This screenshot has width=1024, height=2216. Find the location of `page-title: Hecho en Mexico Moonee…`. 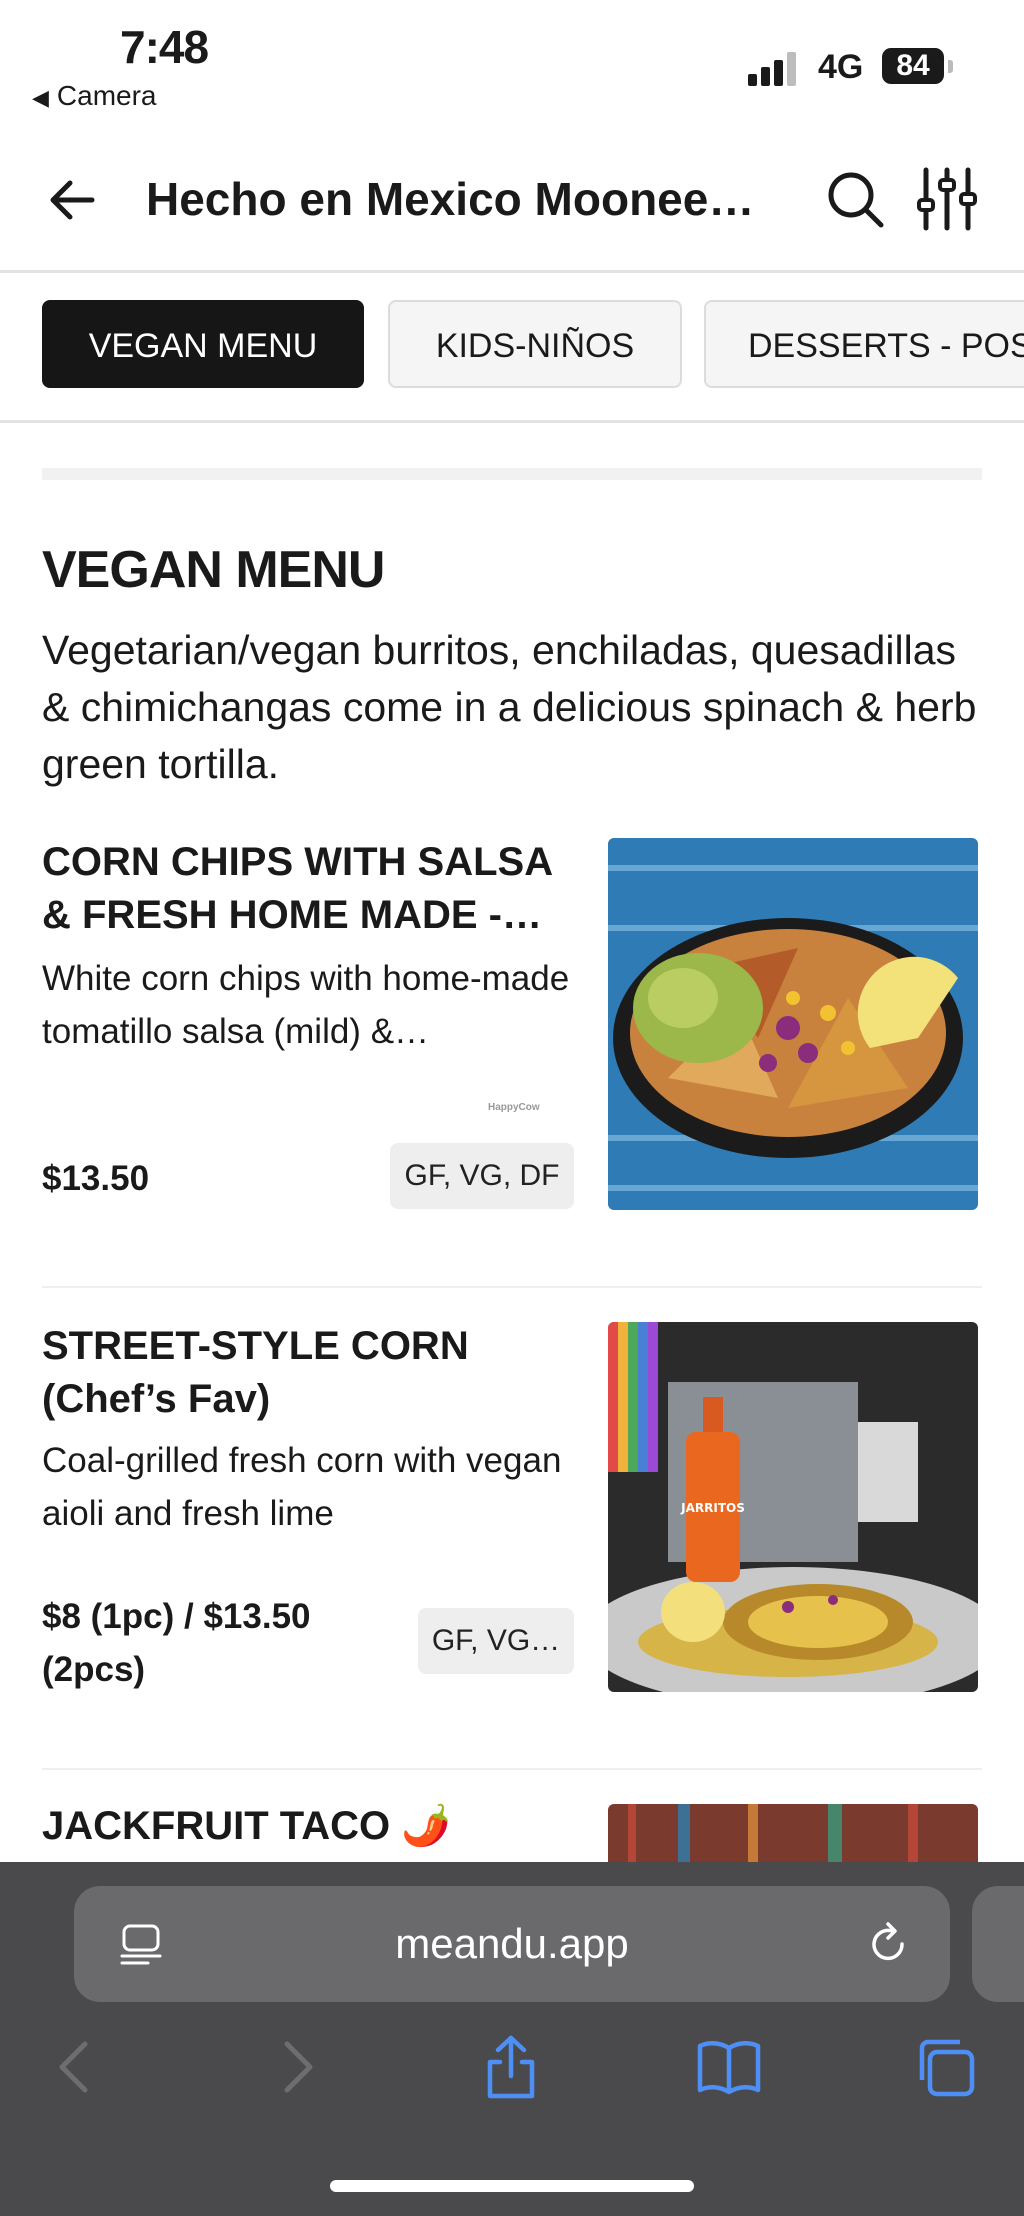

page-title: Hecho en Mexico Moonee… is located at coordinates (450, 199).